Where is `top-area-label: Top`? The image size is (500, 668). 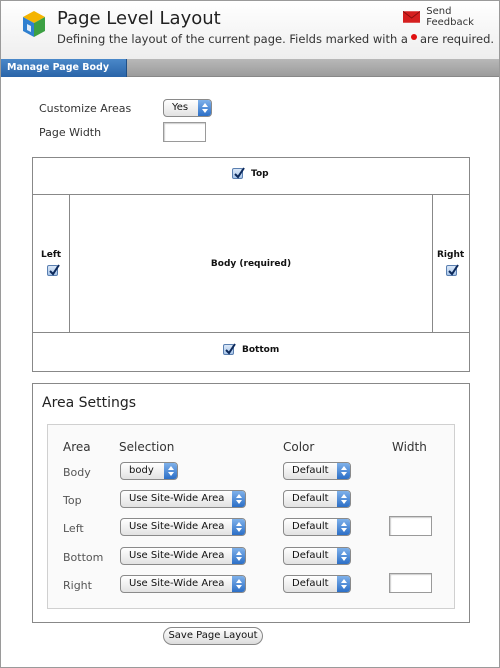 top-area-label: Top is located at coordinates (260, 173).